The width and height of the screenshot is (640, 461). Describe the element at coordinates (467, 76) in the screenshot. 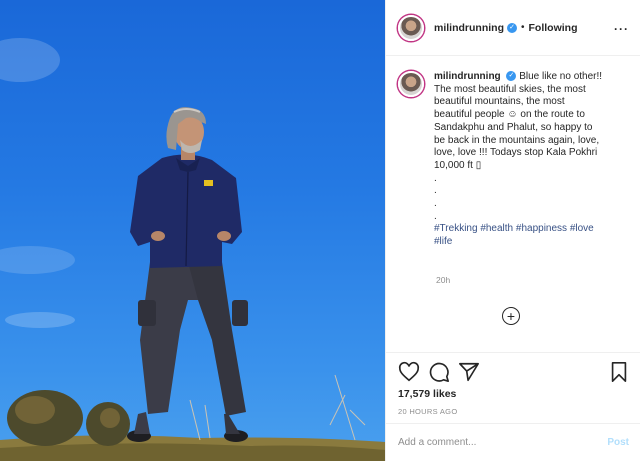

I see `caption-username: milindrunning` at that location.